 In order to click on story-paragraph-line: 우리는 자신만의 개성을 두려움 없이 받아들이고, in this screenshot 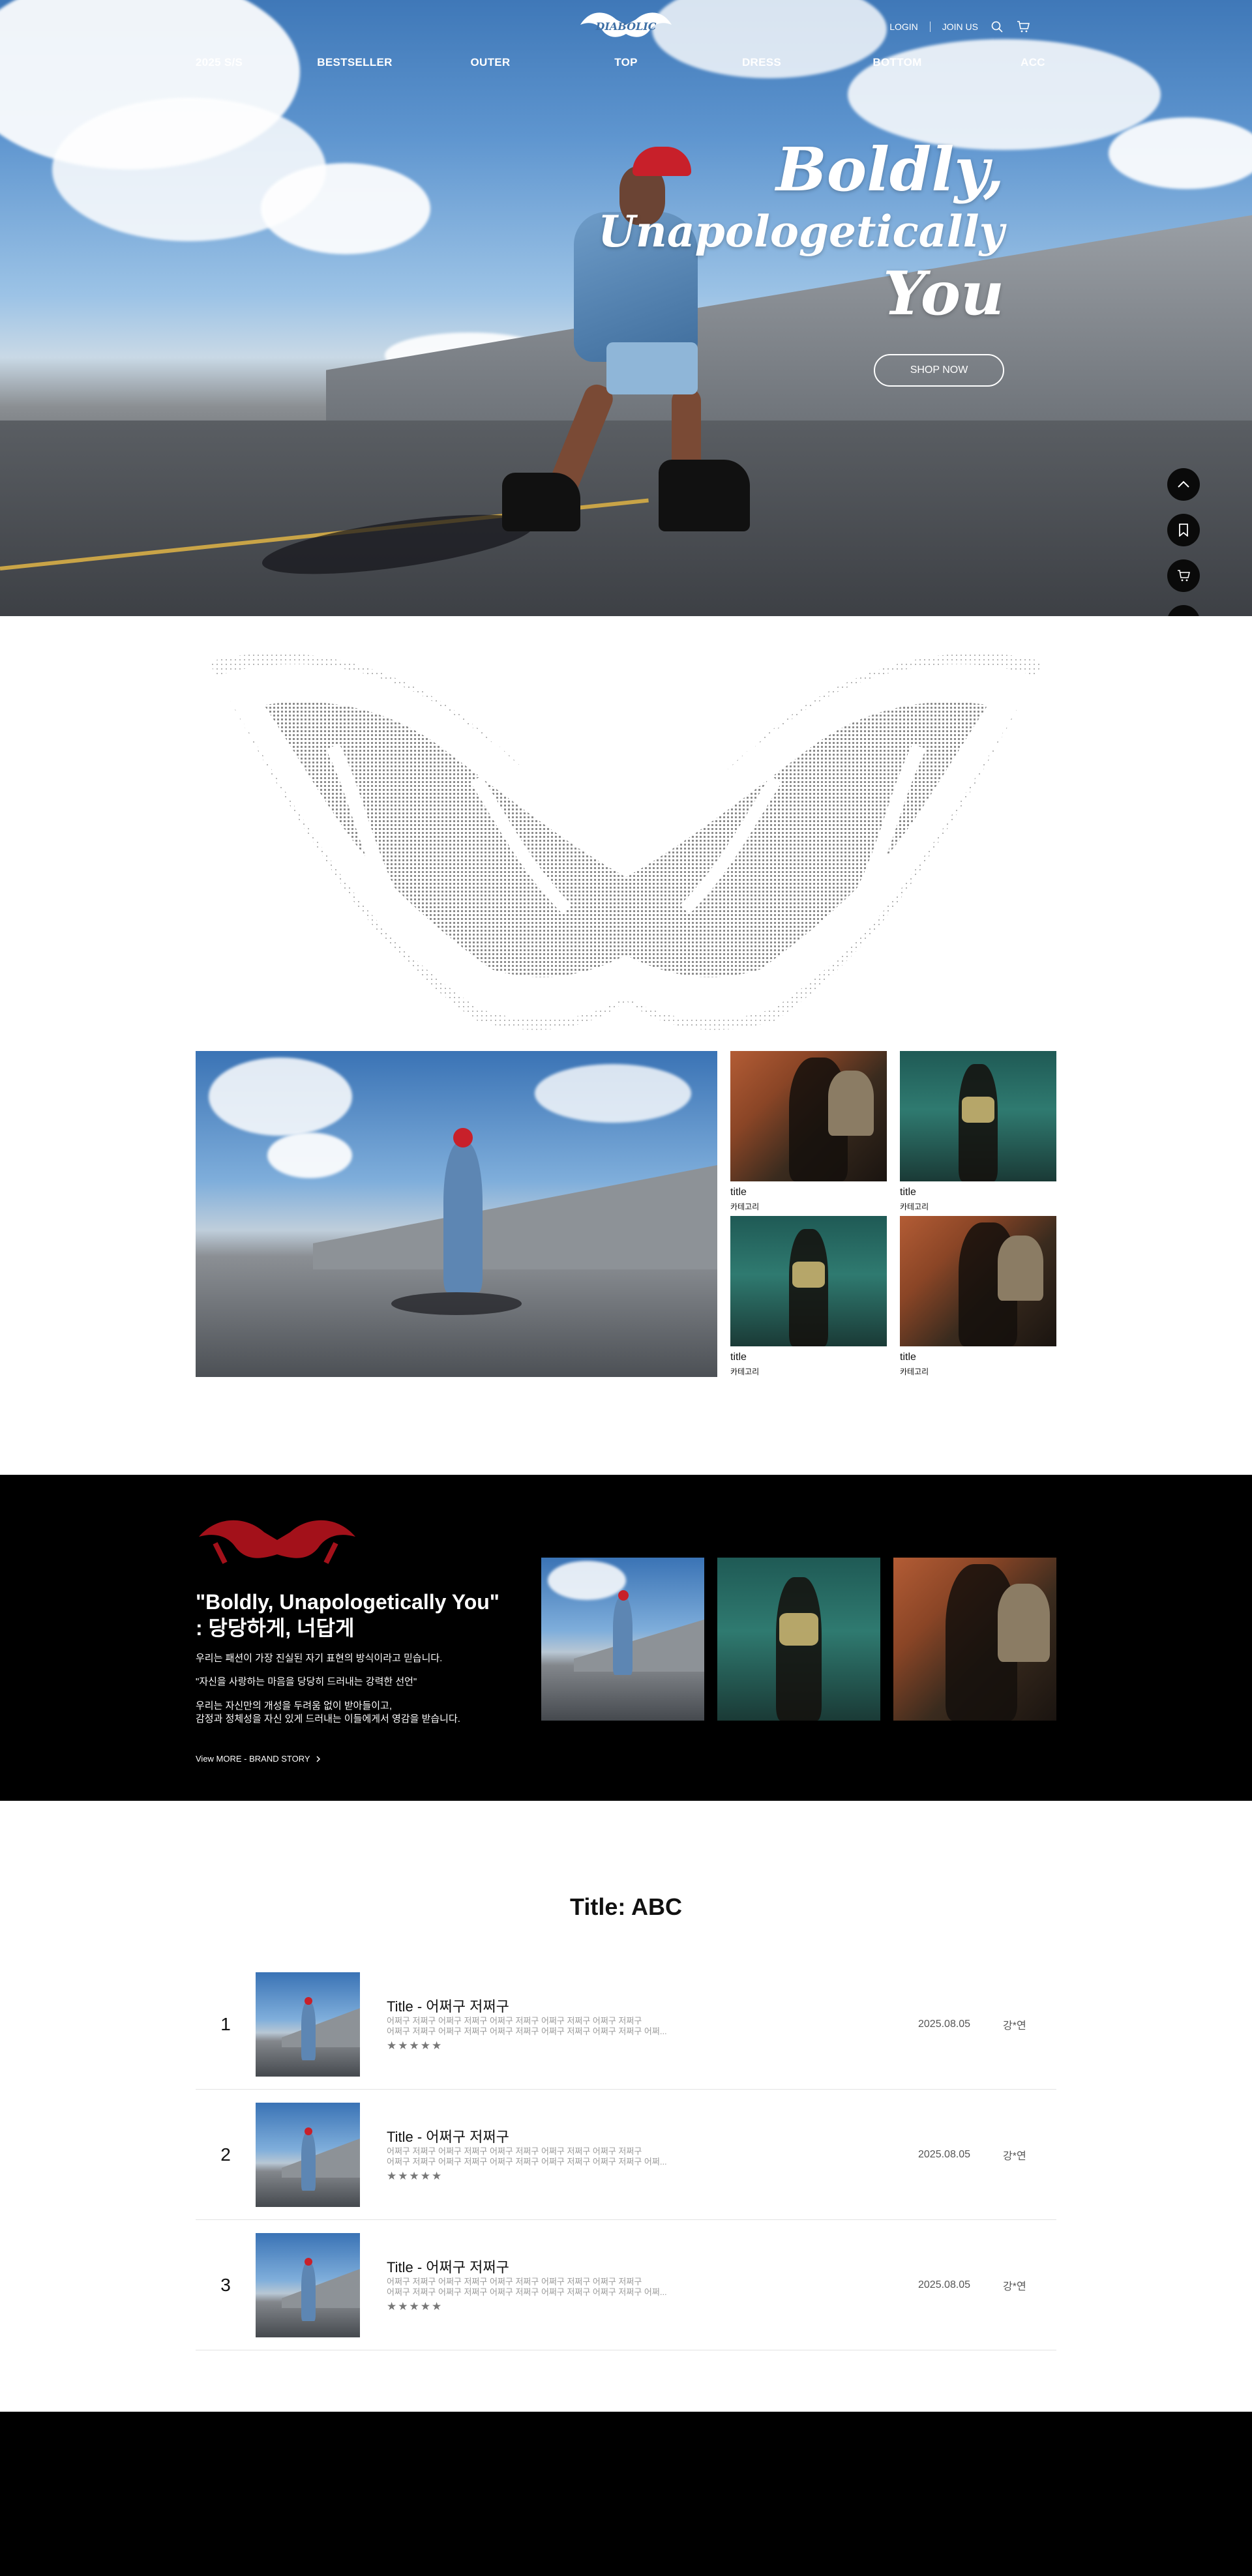, I will do `click(294, 1705)`.